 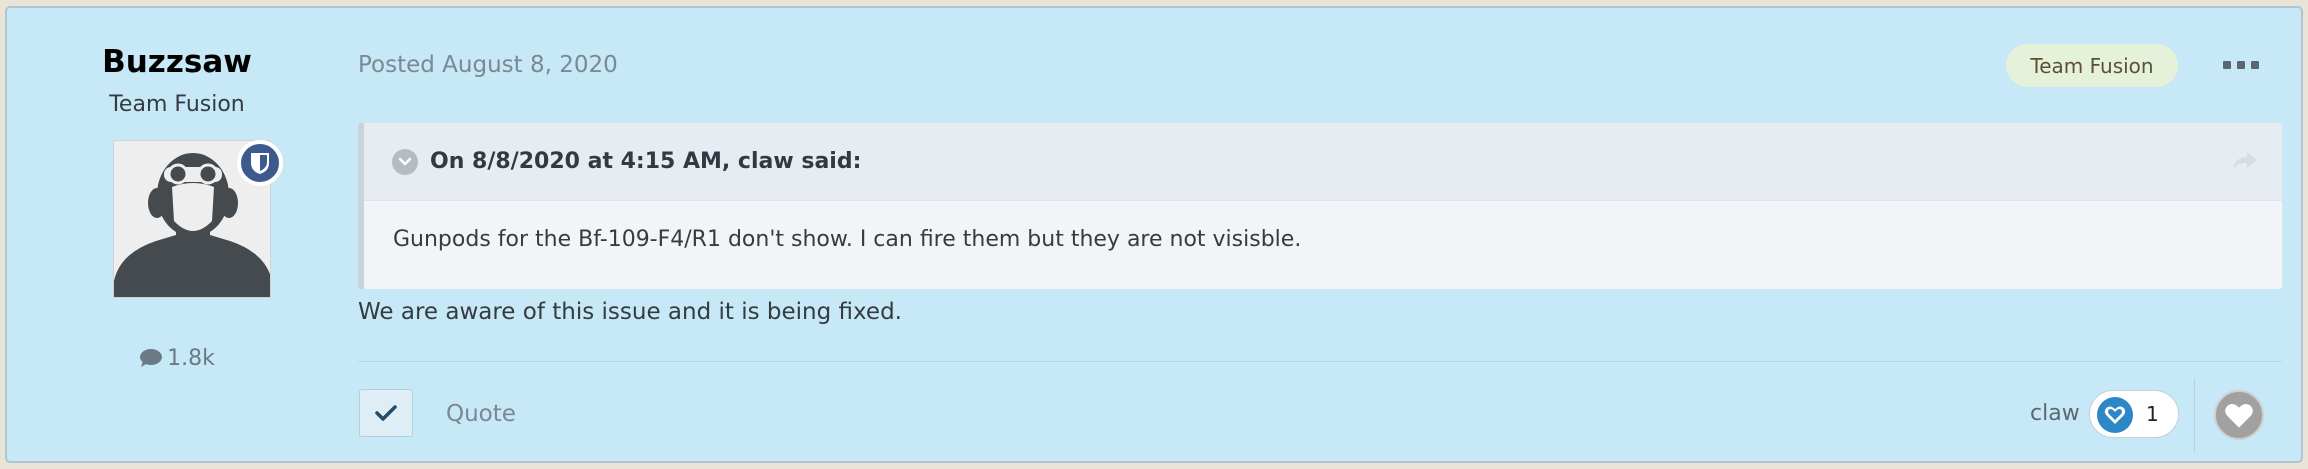 What do you see at coordinates (177, 104) in the screenshot?
I see `author-group: Team Fusion` at bounding box center [177, 104].